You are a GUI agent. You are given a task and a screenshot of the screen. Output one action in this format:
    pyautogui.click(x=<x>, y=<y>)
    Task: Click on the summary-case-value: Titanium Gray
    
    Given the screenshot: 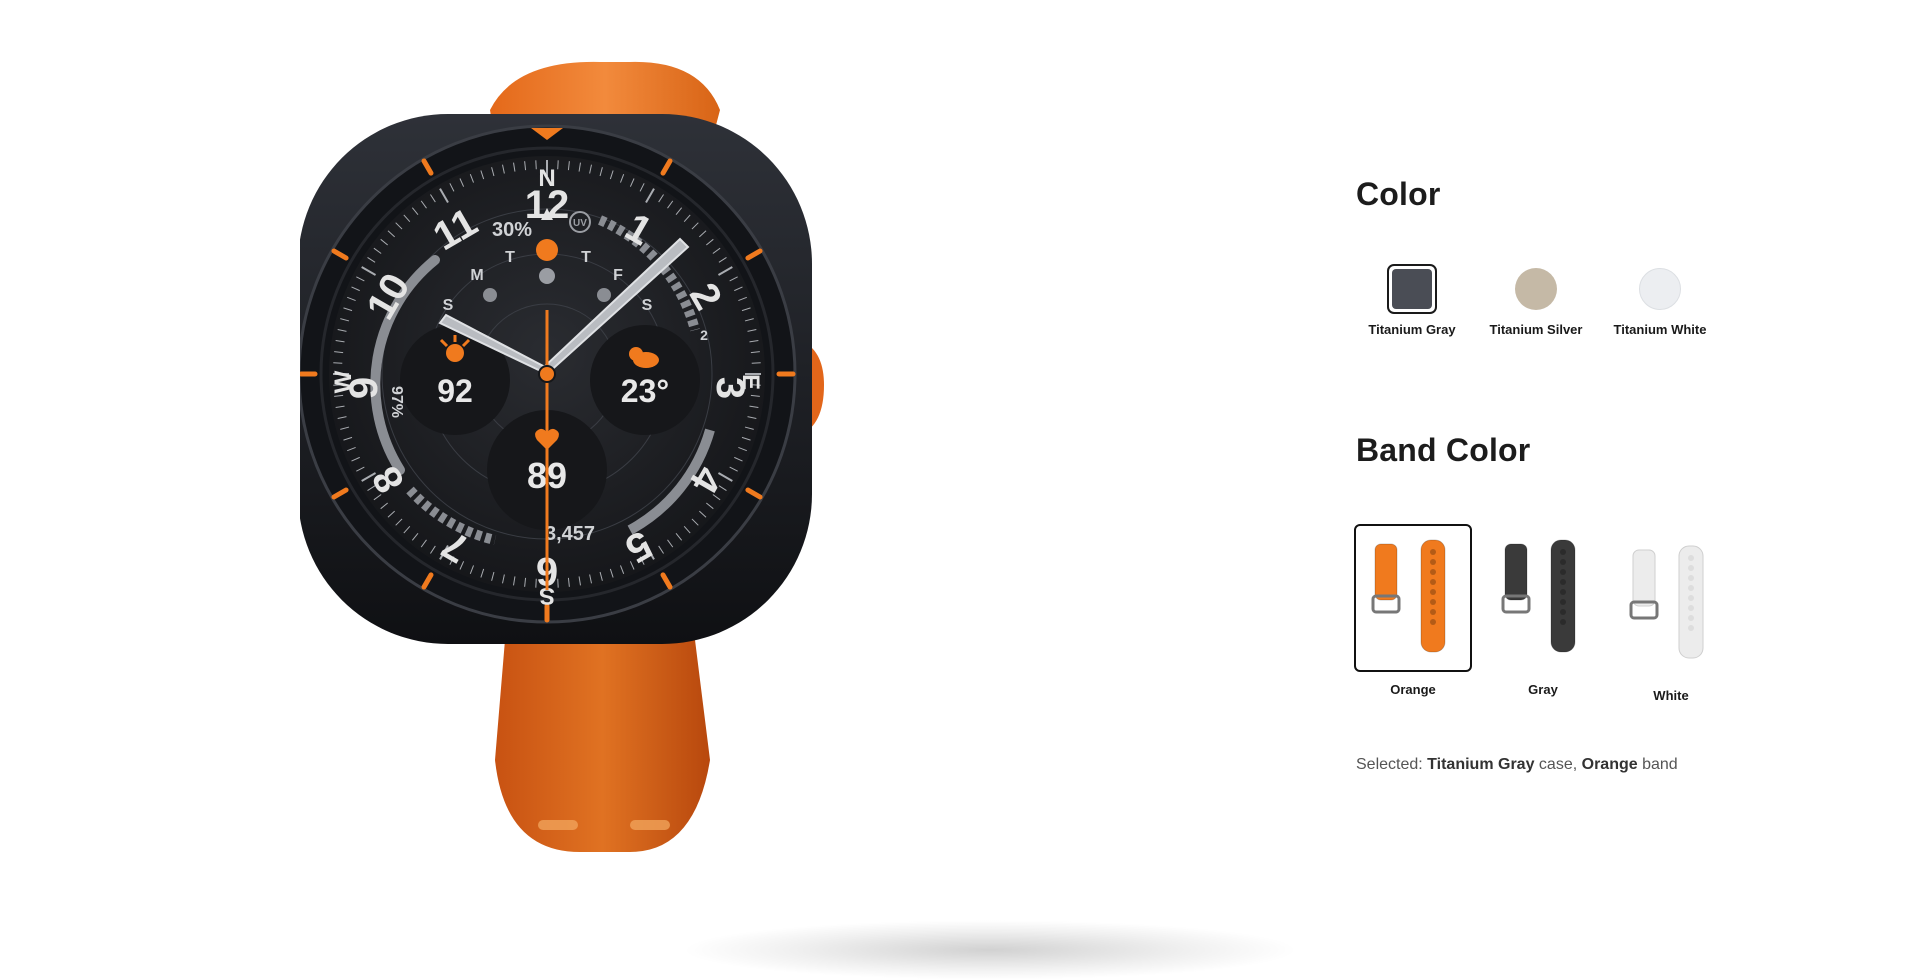 What is the action you would take?
    pyautogui.click(x=1480, y=764)
    